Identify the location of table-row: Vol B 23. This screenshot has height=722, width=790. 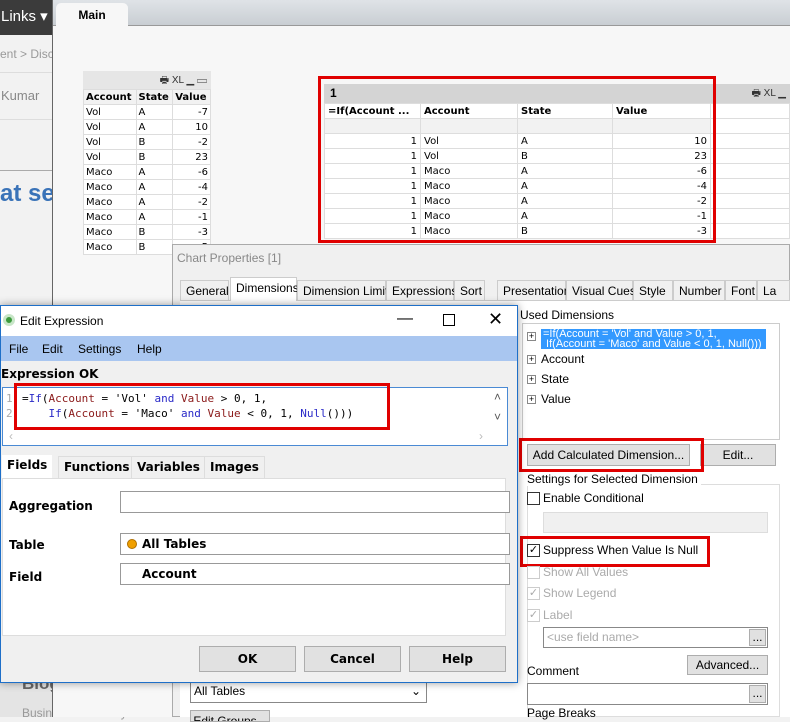
(147, 157).